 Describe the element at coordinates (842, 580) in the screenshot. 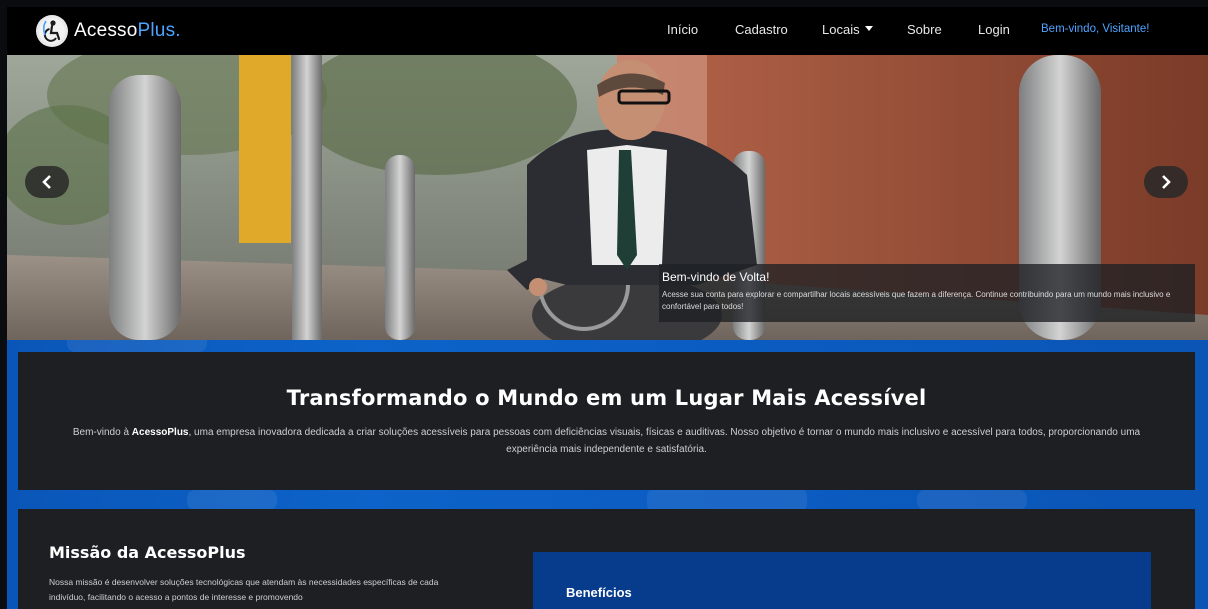

I see `benefits-card: Benefícios` at that location.